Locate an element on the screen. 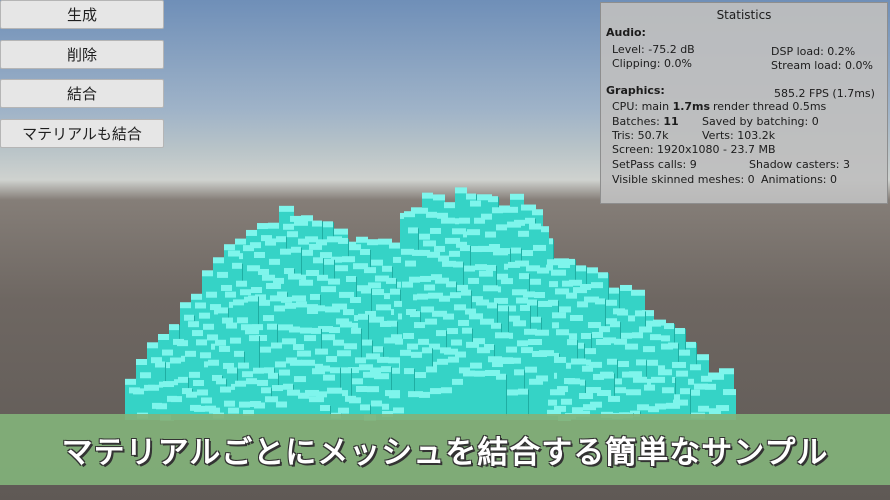 Image resolution: width=890 pixels, height=500 pixels. cpu-main-value: 1.7ms is located at coordinates (691, 106).